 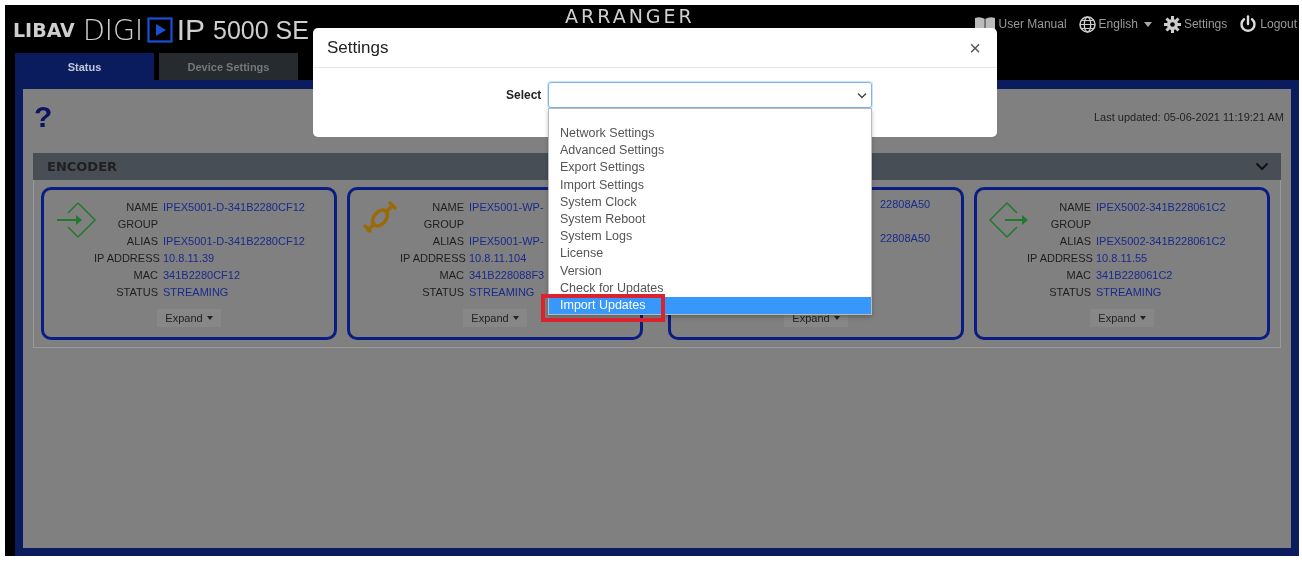 What do you see at coordinates (44, 30) in the screenshot?
I see `brand-logo: LIBAV` at bounding box center [44, 30].